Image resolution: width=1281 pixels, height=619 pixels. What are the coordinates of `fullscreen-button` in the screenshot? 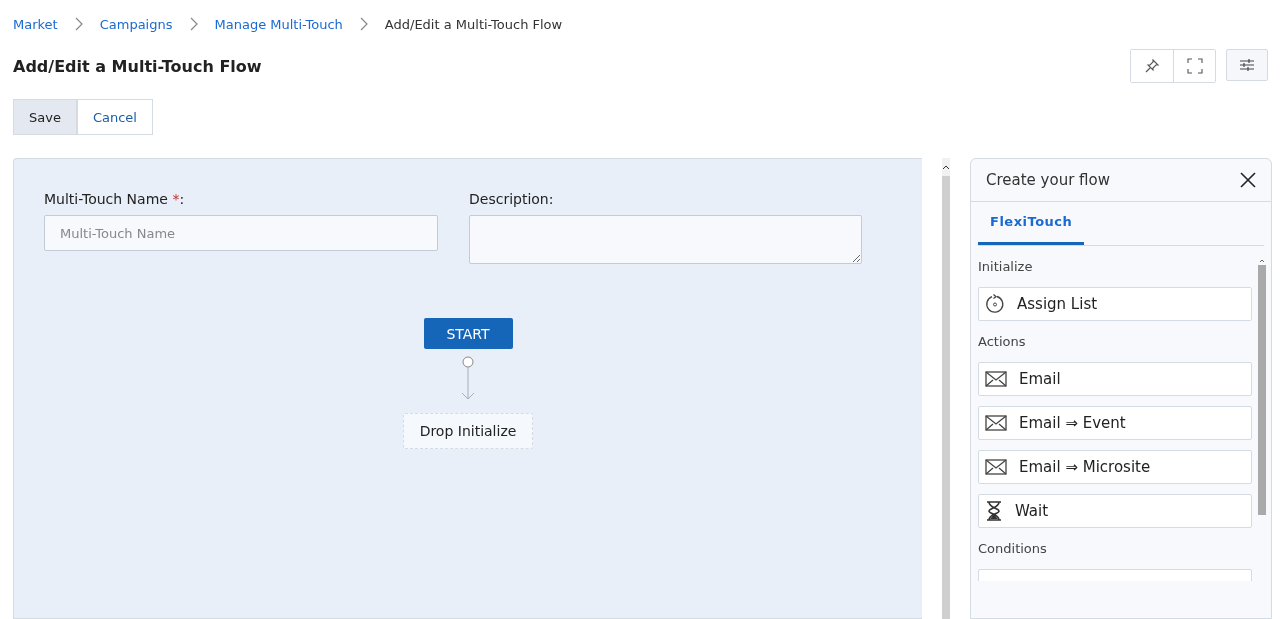 It's located at (1194, 66).